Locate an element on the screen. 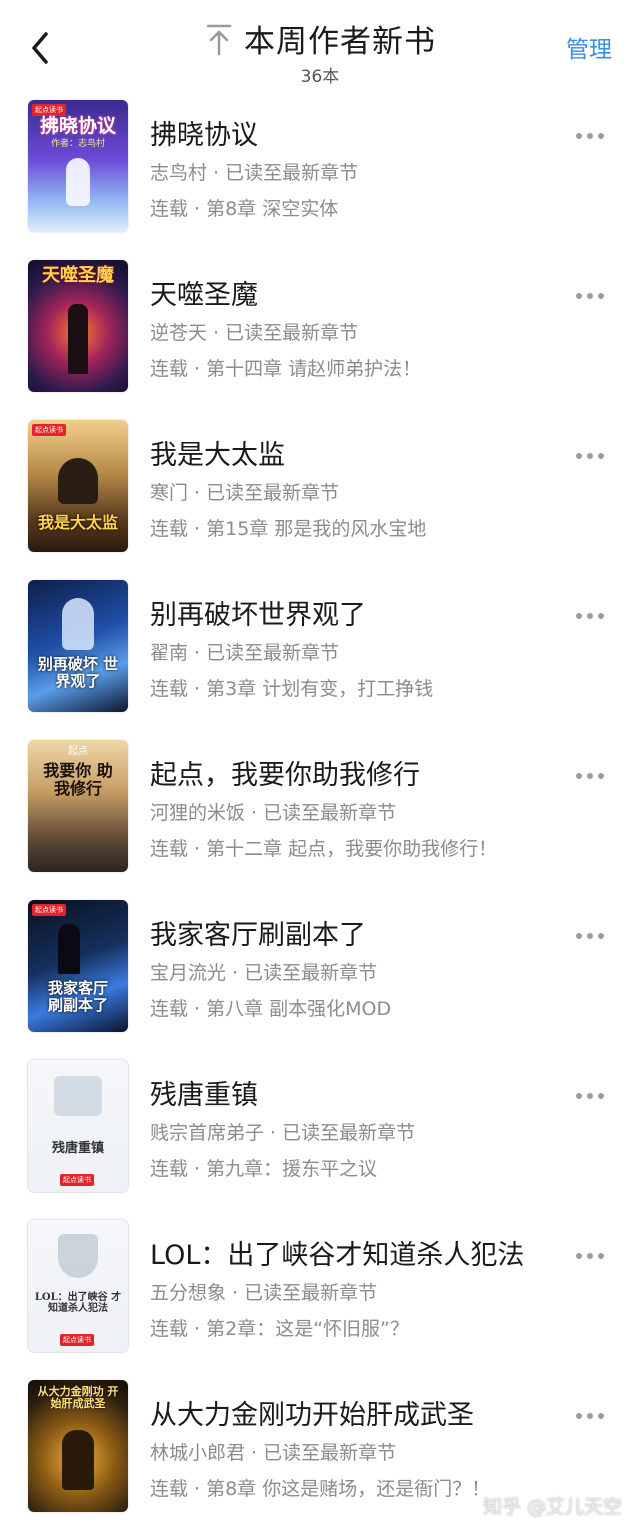 The height and width of the screenshot is (1536, 640). cover-title: 拂晓协议 is located at coordinates (77, 126).